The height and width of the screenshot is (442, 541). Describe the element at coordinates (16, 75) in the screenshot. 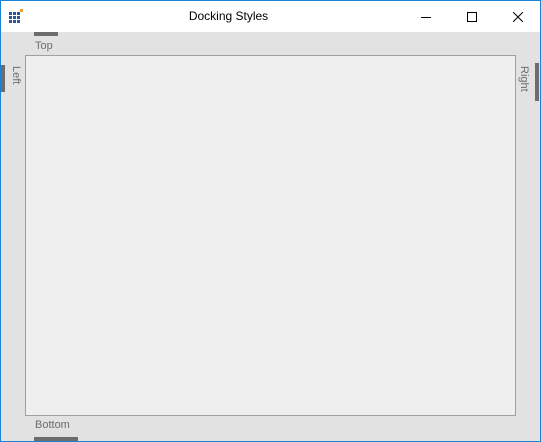

I see `left-dock-tab: Left` at that location.